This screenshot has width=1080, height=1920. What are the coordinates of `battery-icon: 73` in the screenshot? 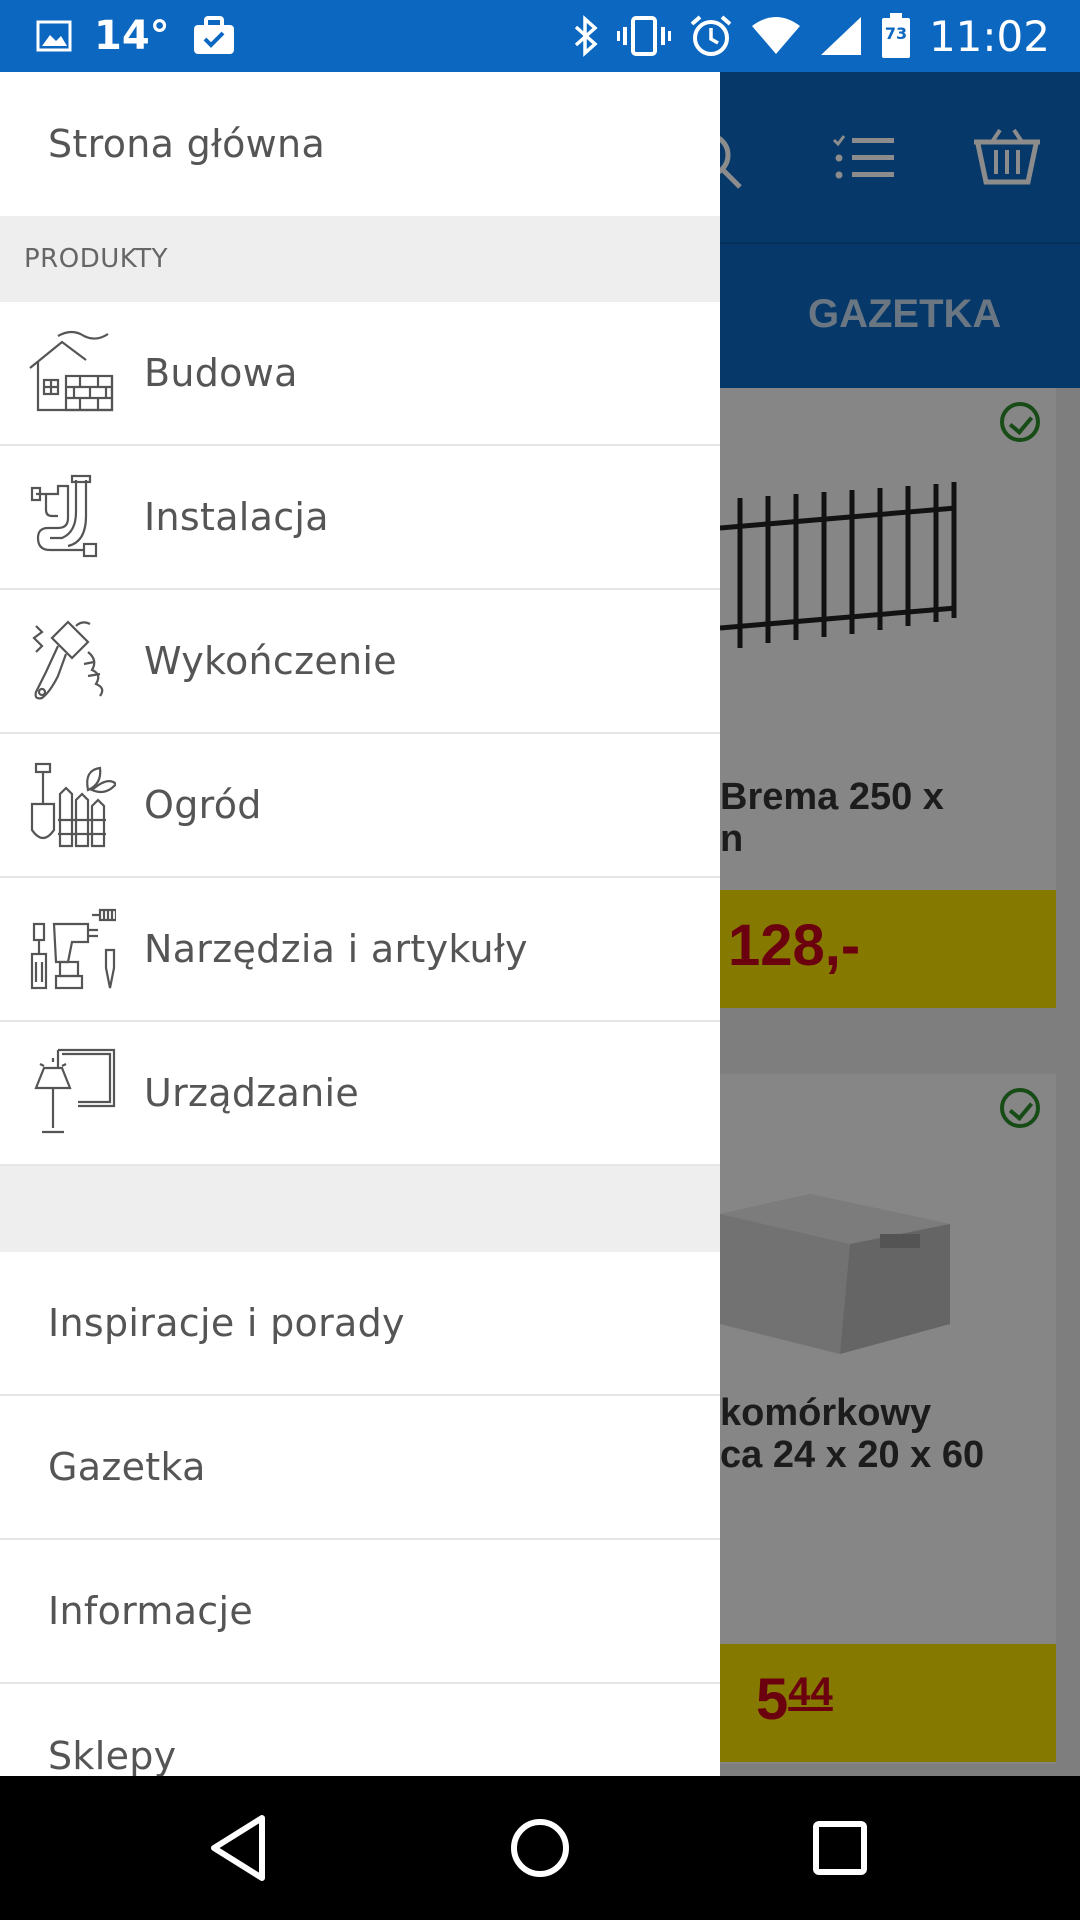 It's located at (896, 36).